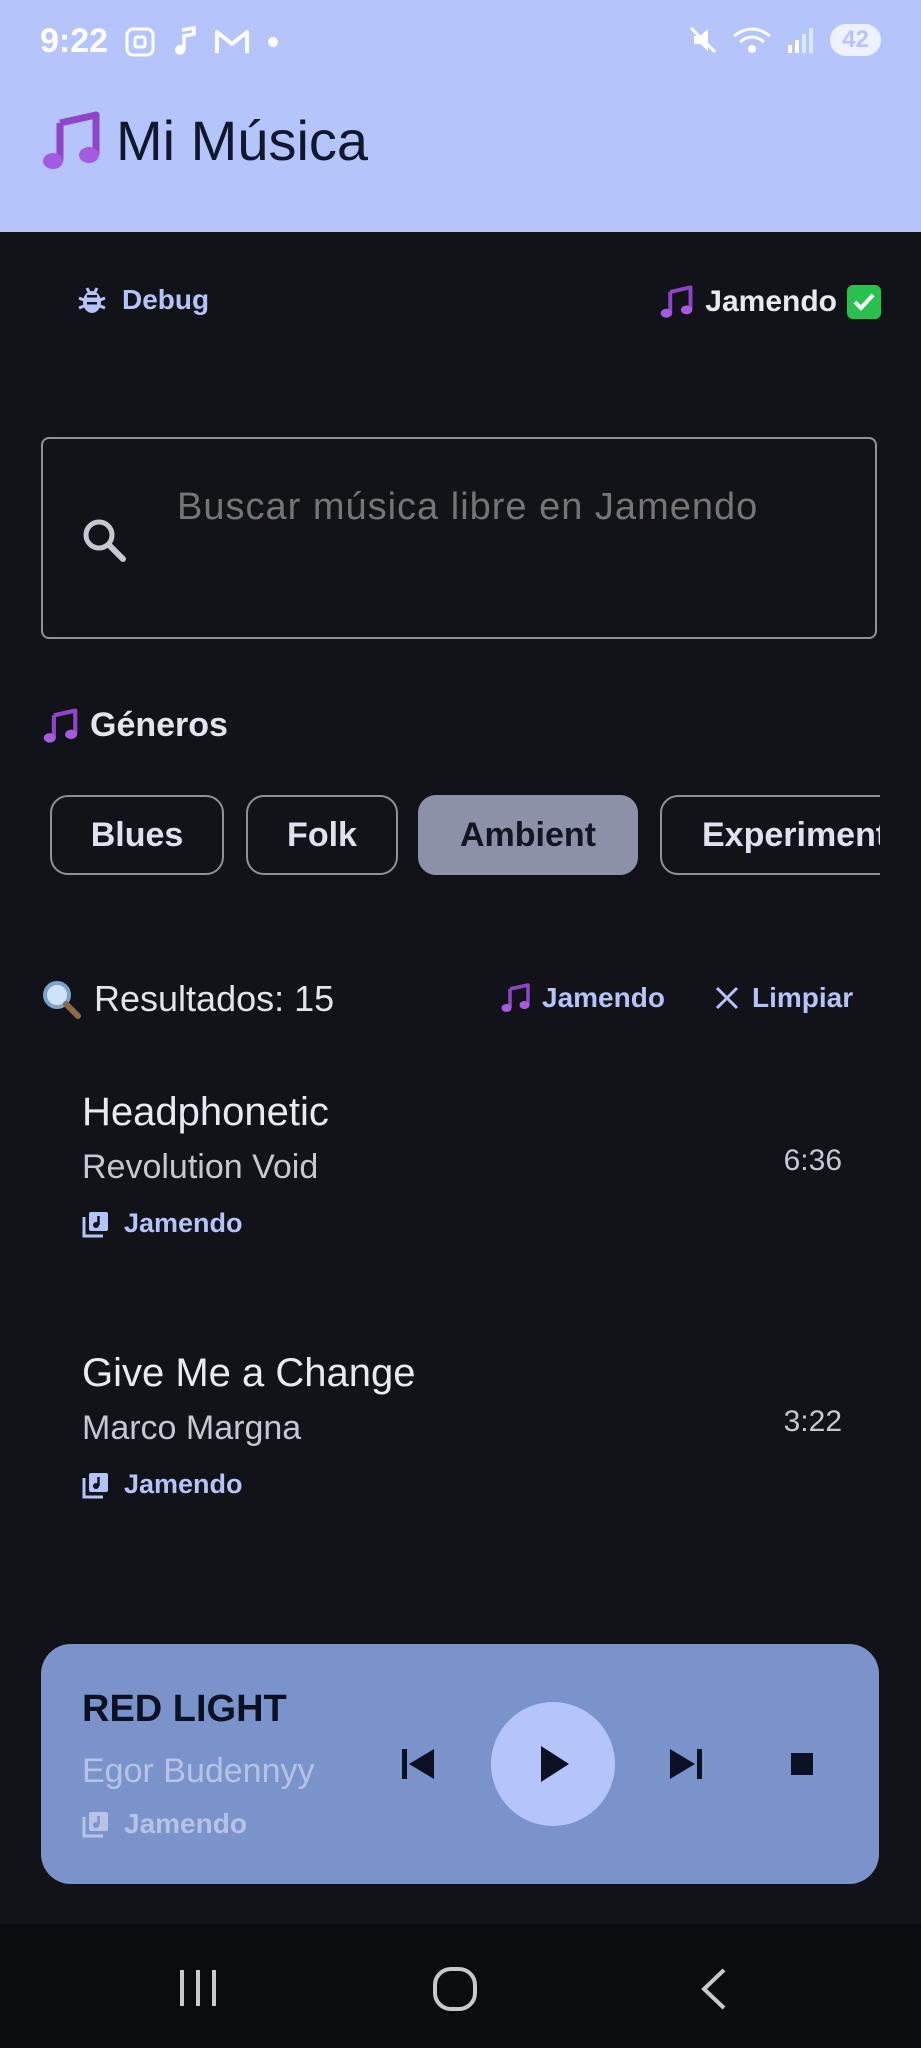  I want to click on search-field, so click(459, 538).